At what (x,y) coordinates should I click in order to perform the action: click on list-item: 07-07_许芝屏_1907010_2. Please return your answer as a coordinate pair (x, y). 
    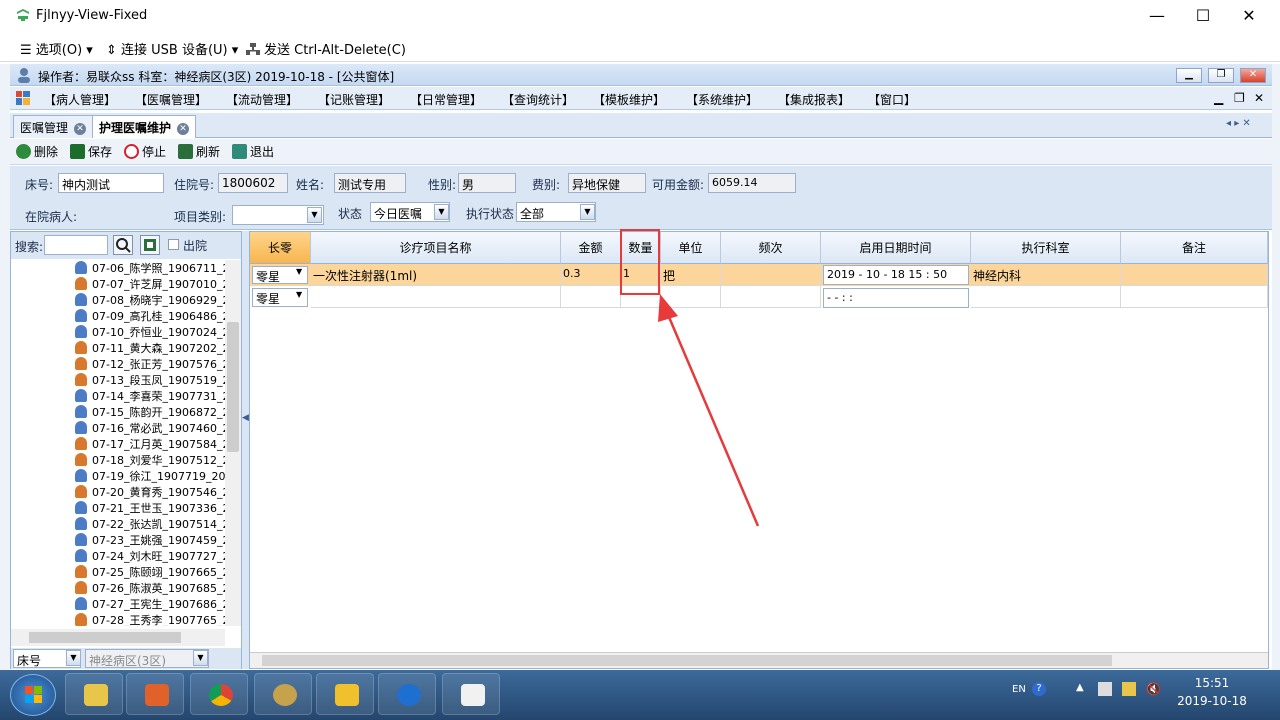
    Looking at the image, I should click on (150, 284).